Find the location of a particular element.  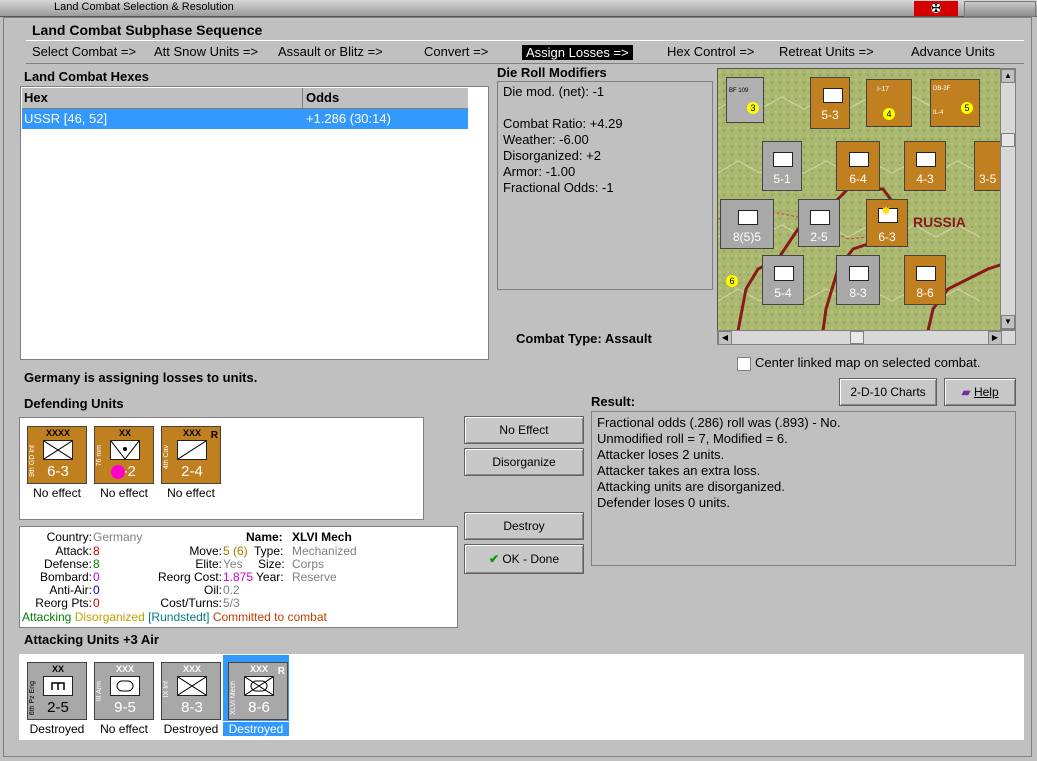

unit-stat: 8-6 is located at coordinates (259, 707).